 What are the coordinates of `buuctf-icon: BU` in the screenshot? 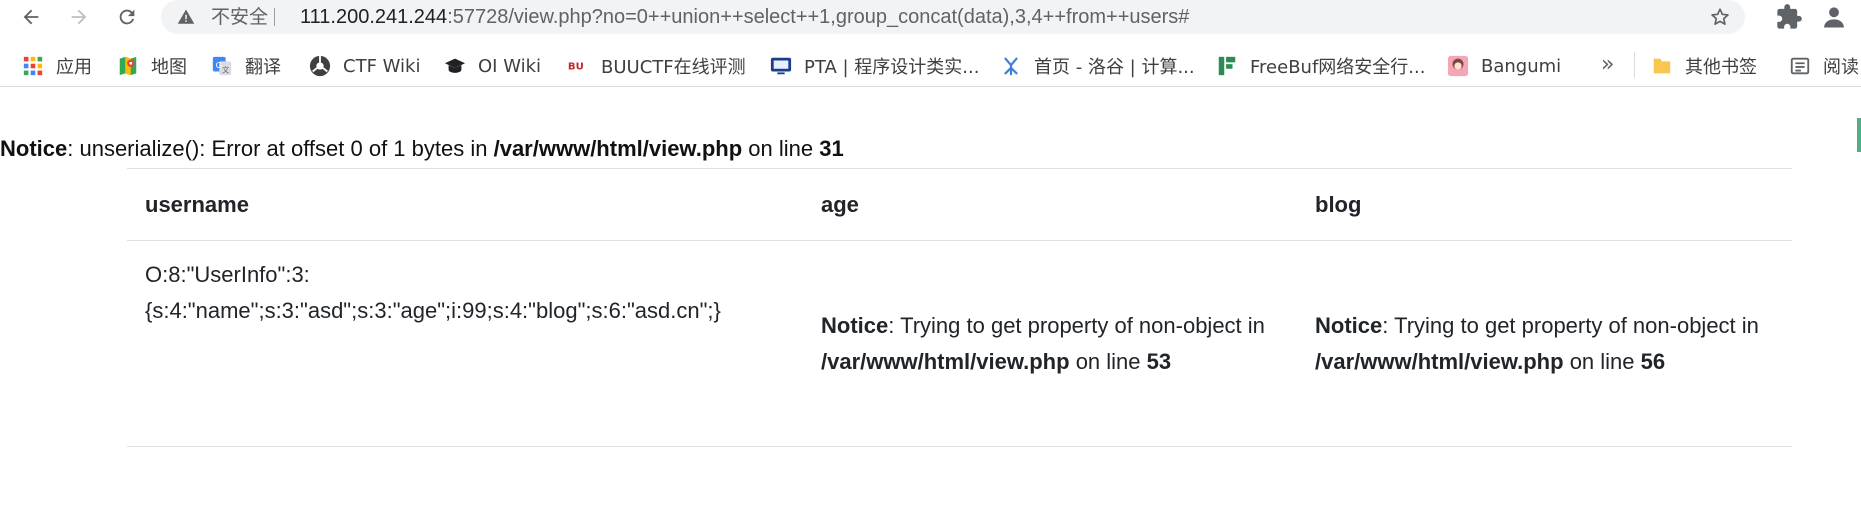 It's located at (576, 67).